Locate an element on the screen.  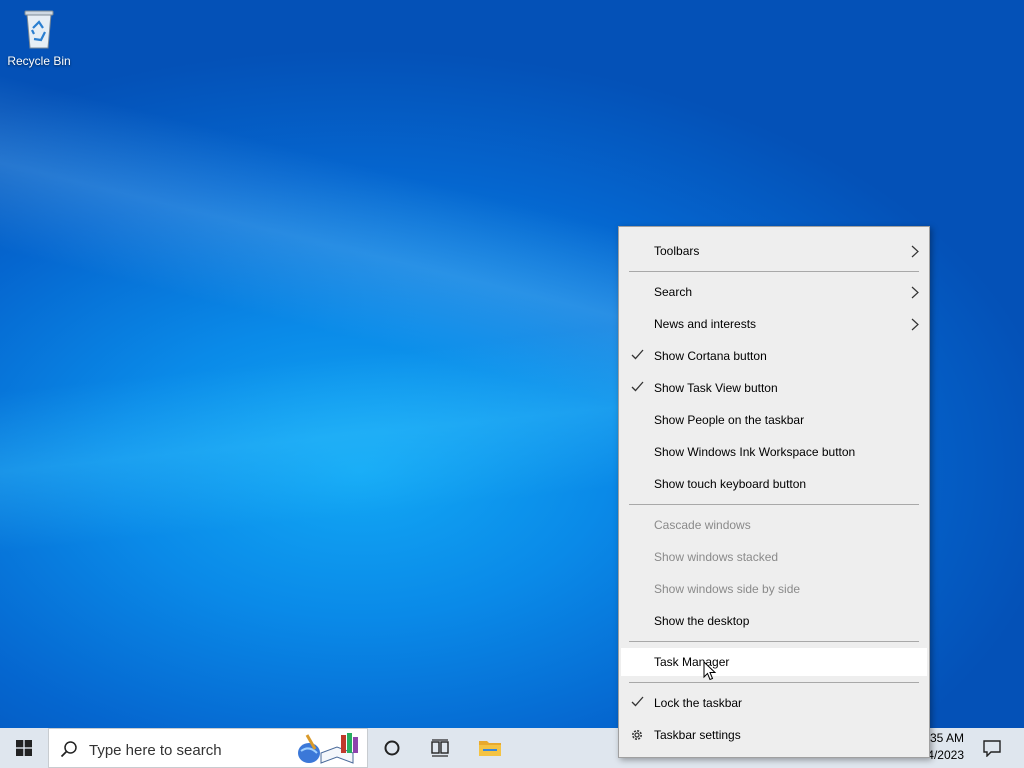
menu-item-lock-the-taskbar: Lock the taskbar is located at coordinates (774, 703).